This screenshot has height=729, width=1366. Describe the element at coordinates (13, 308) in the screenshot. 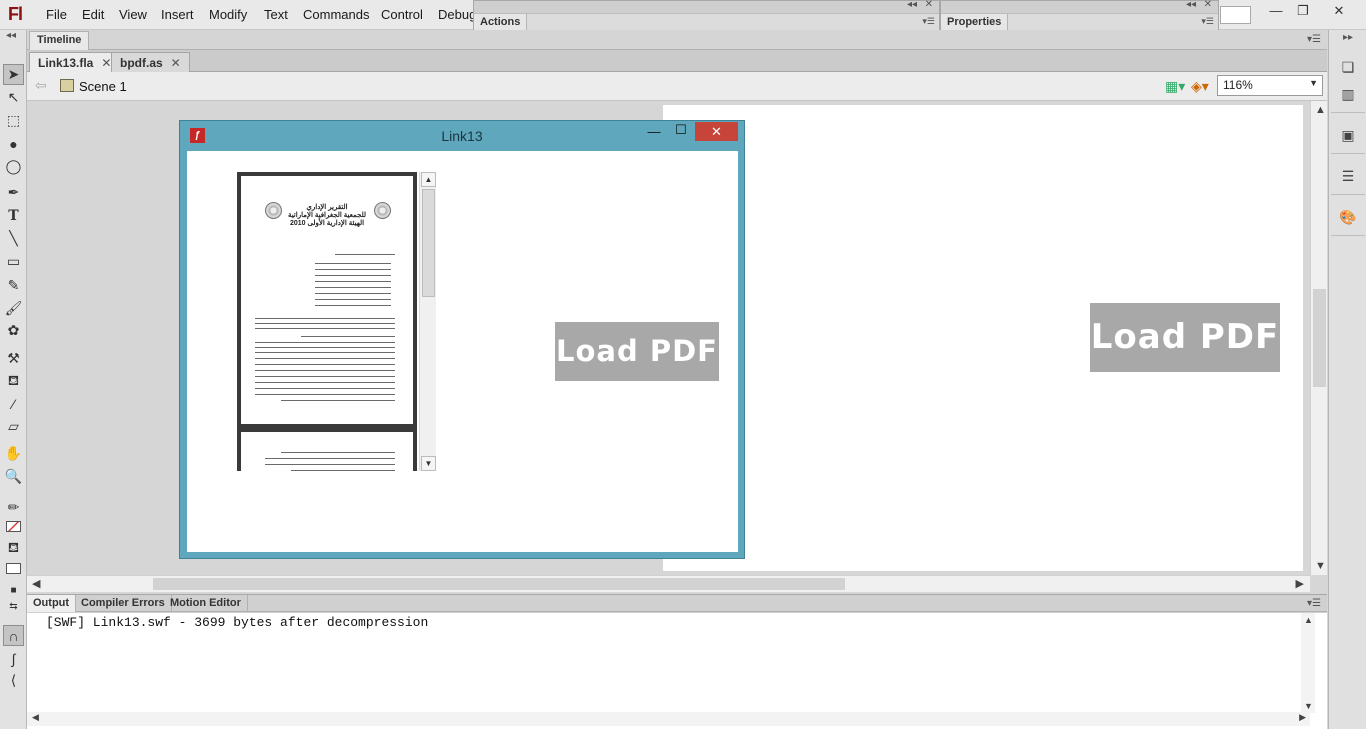

I see `brush-tool-icon: 🖌` at that location.